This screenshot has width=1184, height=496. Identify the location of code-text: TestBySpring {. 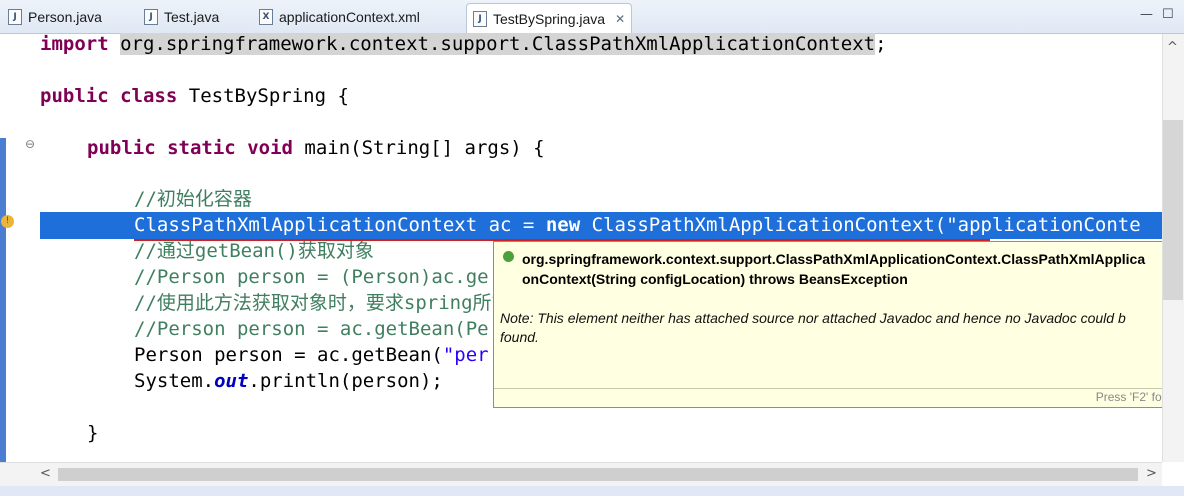
(268, 96).